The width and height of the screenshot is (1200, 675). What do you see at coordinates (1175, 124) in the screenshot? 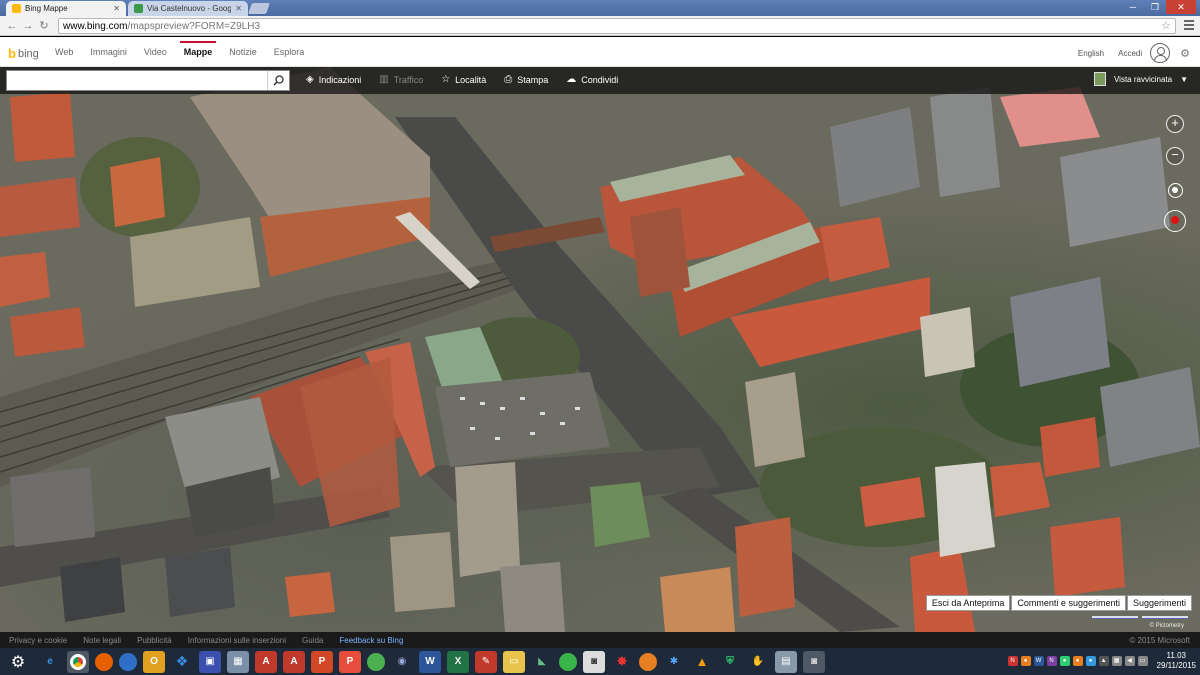
I see `zoom-in-button: +` at bounding box center [1175, 124].